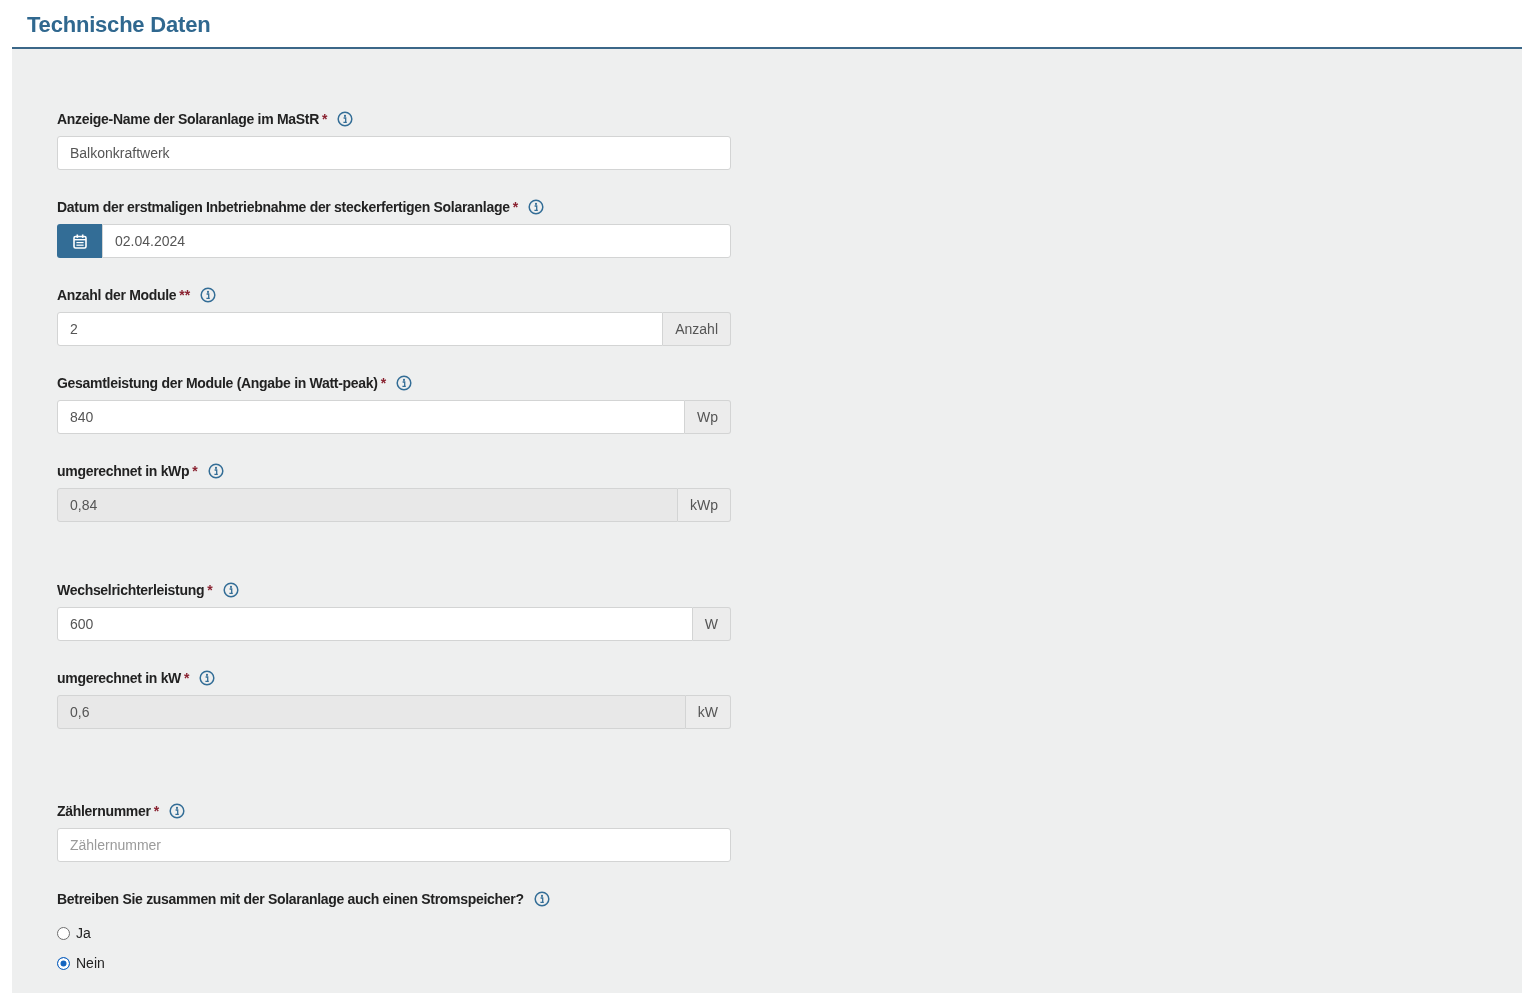 The height and width of the screenshot is (993, 1536). Describe the element at coordinates (283, 207) in the screenshot. I see `field-label: Datum der erstmaligen Inbetriebnahme der steckerfertigen Solaranlage` at that location.